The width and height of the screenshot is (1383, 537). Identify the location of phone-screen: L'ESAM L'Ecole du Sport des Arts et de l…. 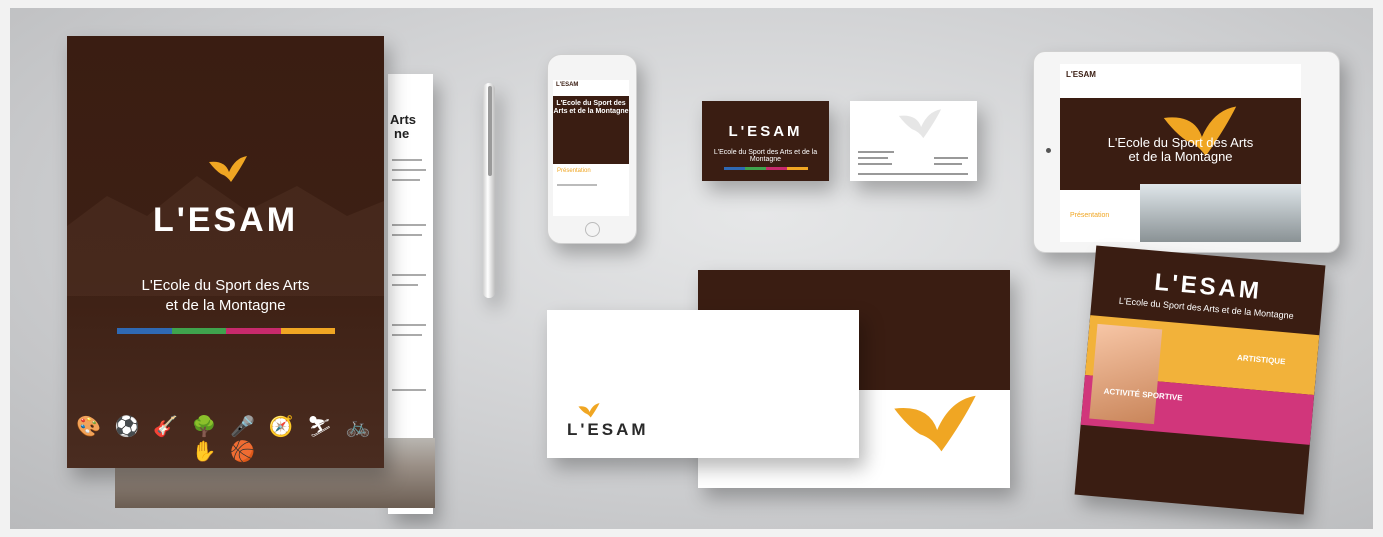
(591, 148).